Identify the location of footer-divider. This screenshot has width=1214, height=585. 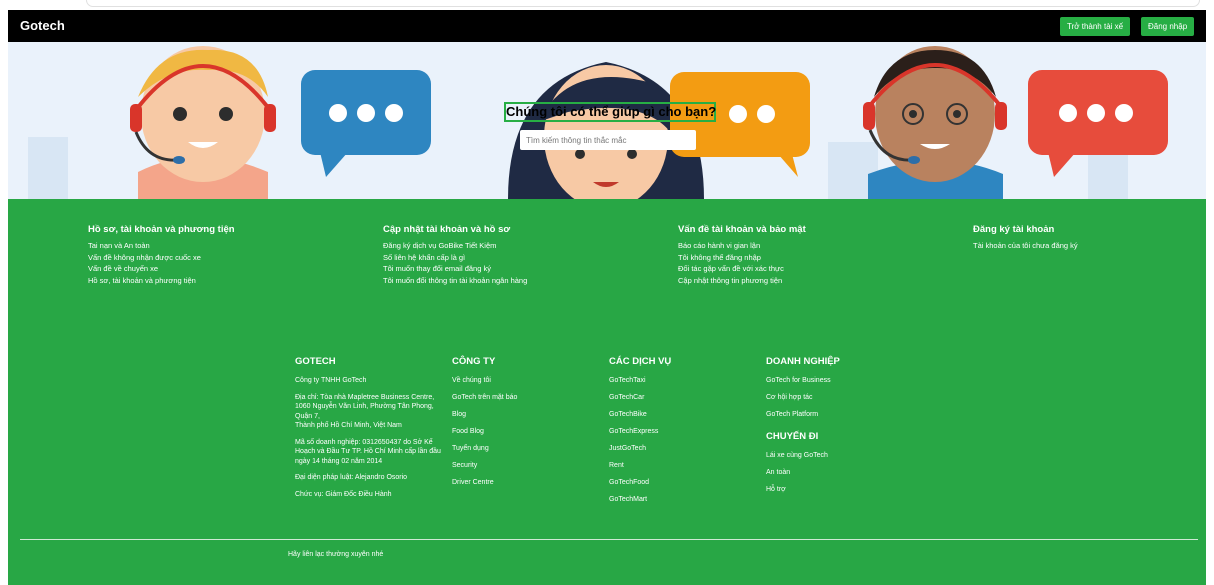
(609, 539).